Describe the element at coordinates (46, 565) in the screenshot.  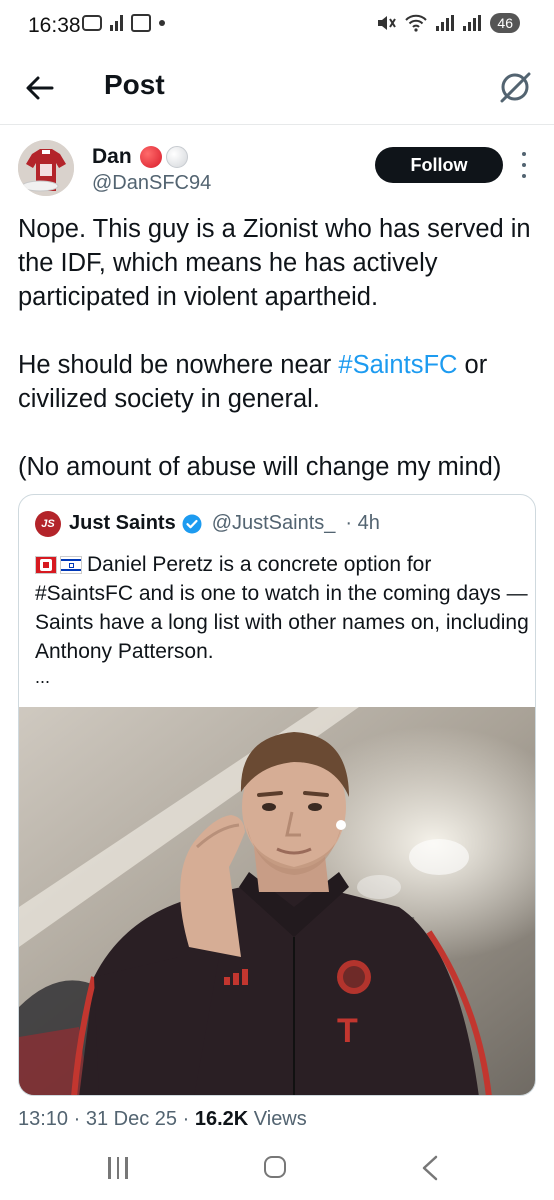
I see `saints-flag-icon` at that location.